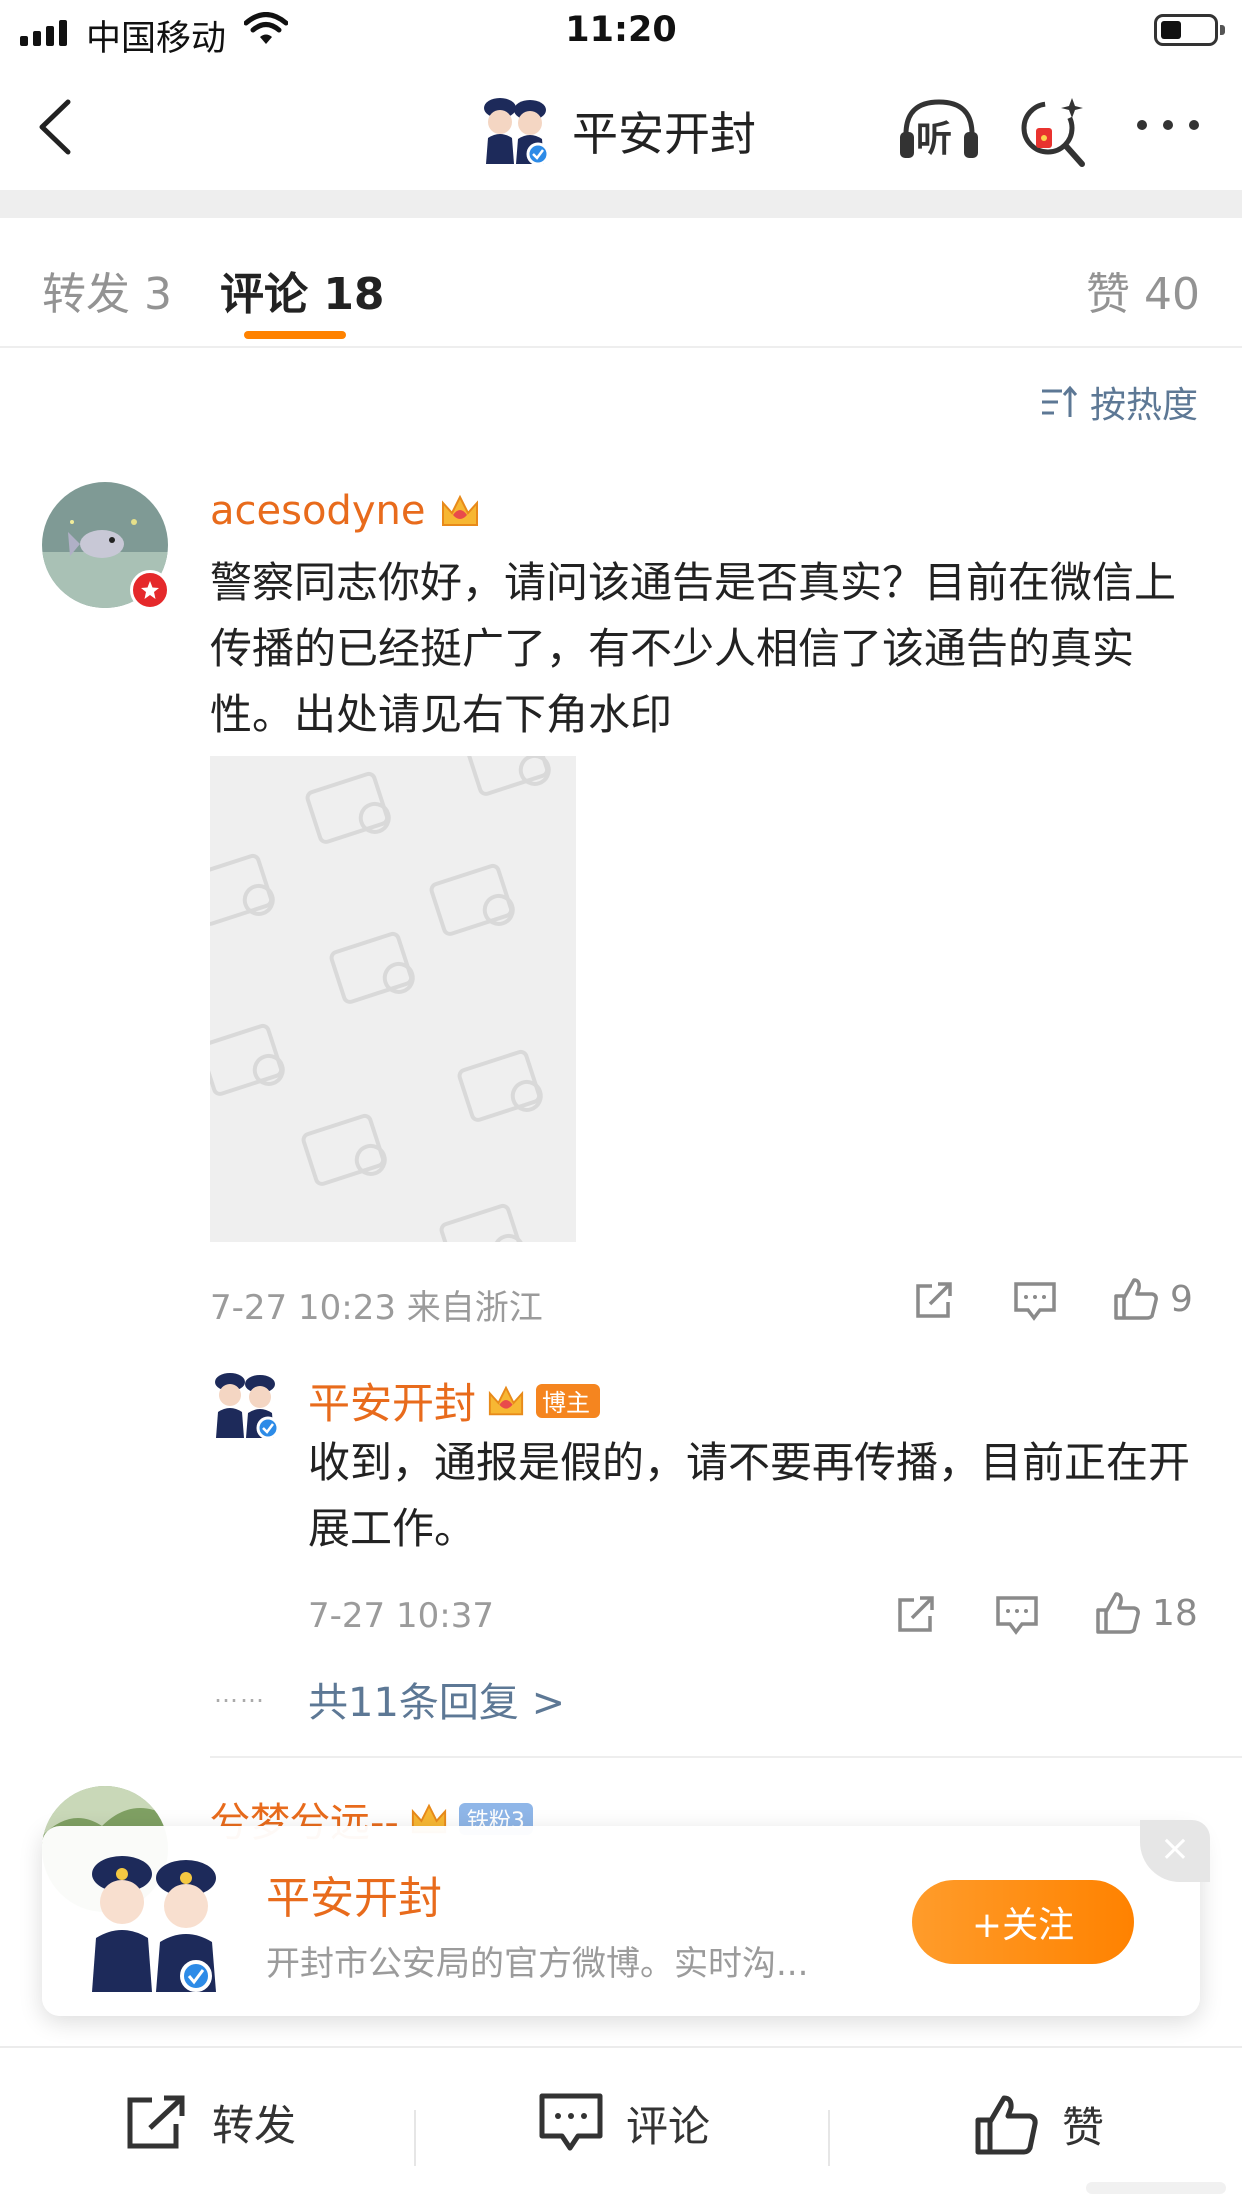 The width and height of the screenshot is (1242, 2208). What do you see at coordinates (1053, 131) in the screenshot?
I see `search-icon` at bounding box center [1053, 131].